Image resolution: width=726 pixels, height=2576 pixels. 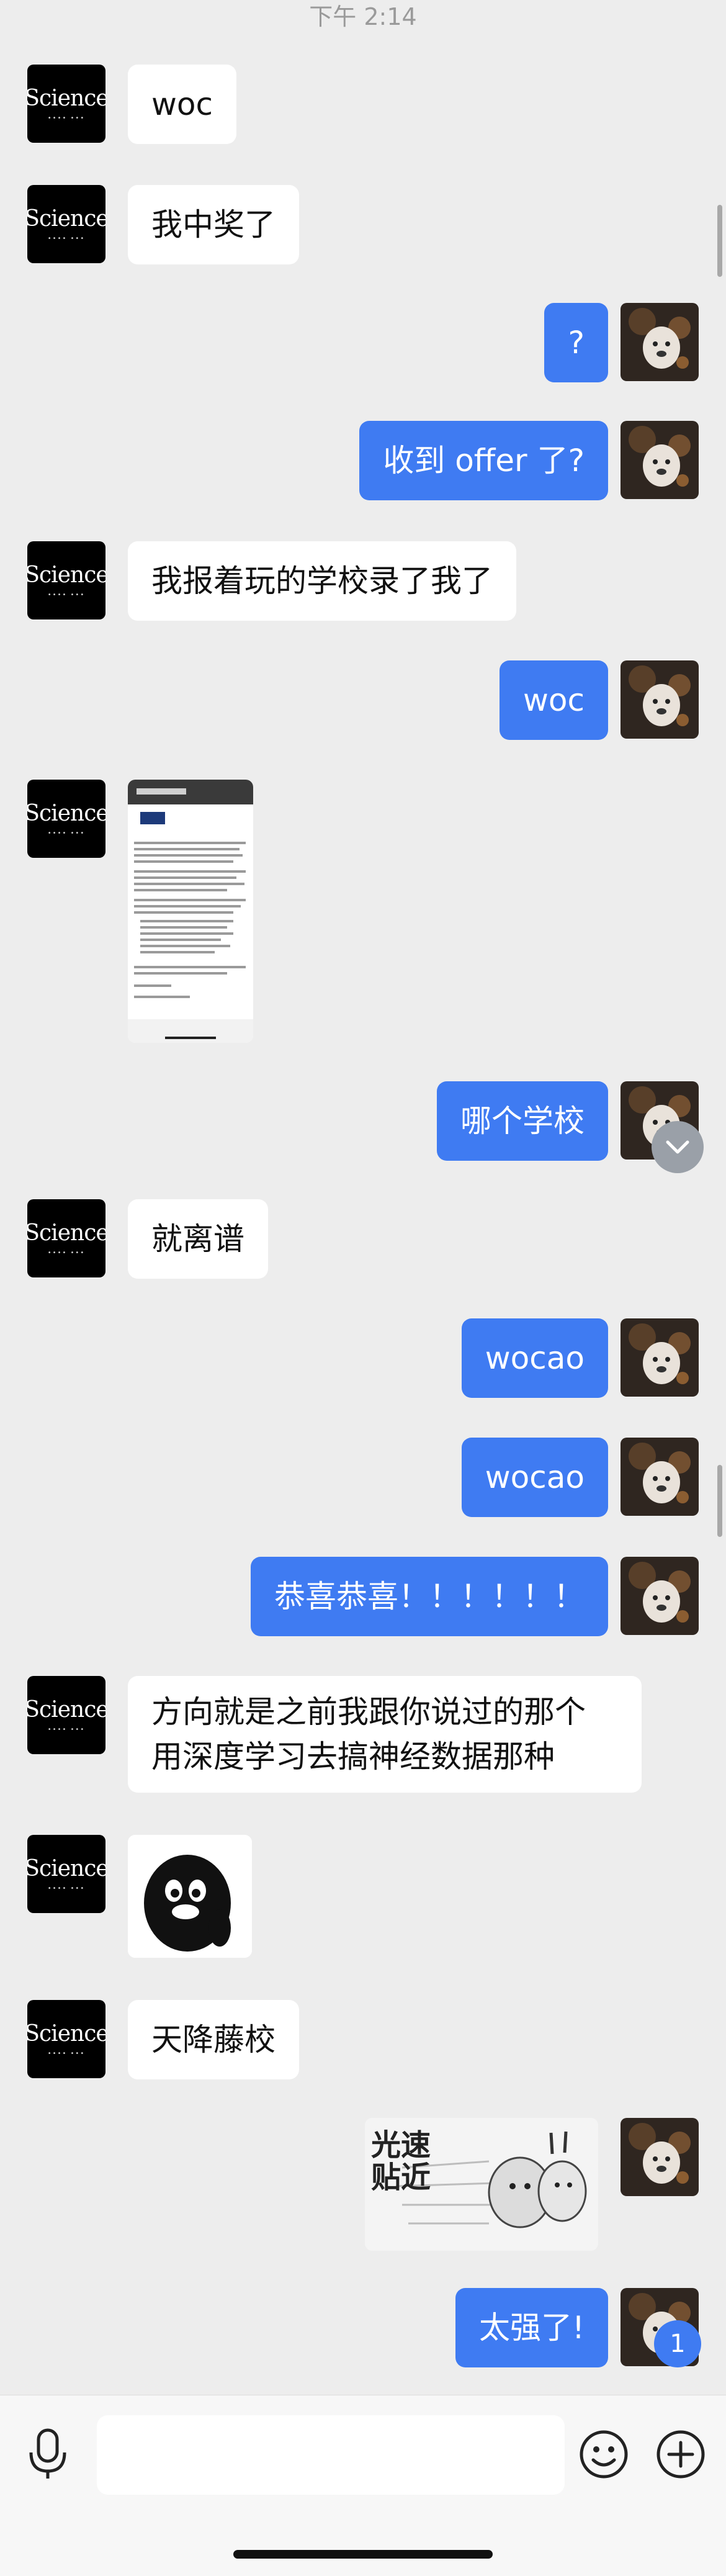 What do you see at coordinates (576, 342) in the screenshot?
I see `outgoing-message-bubble: ?` at bounding box center [576, 342].